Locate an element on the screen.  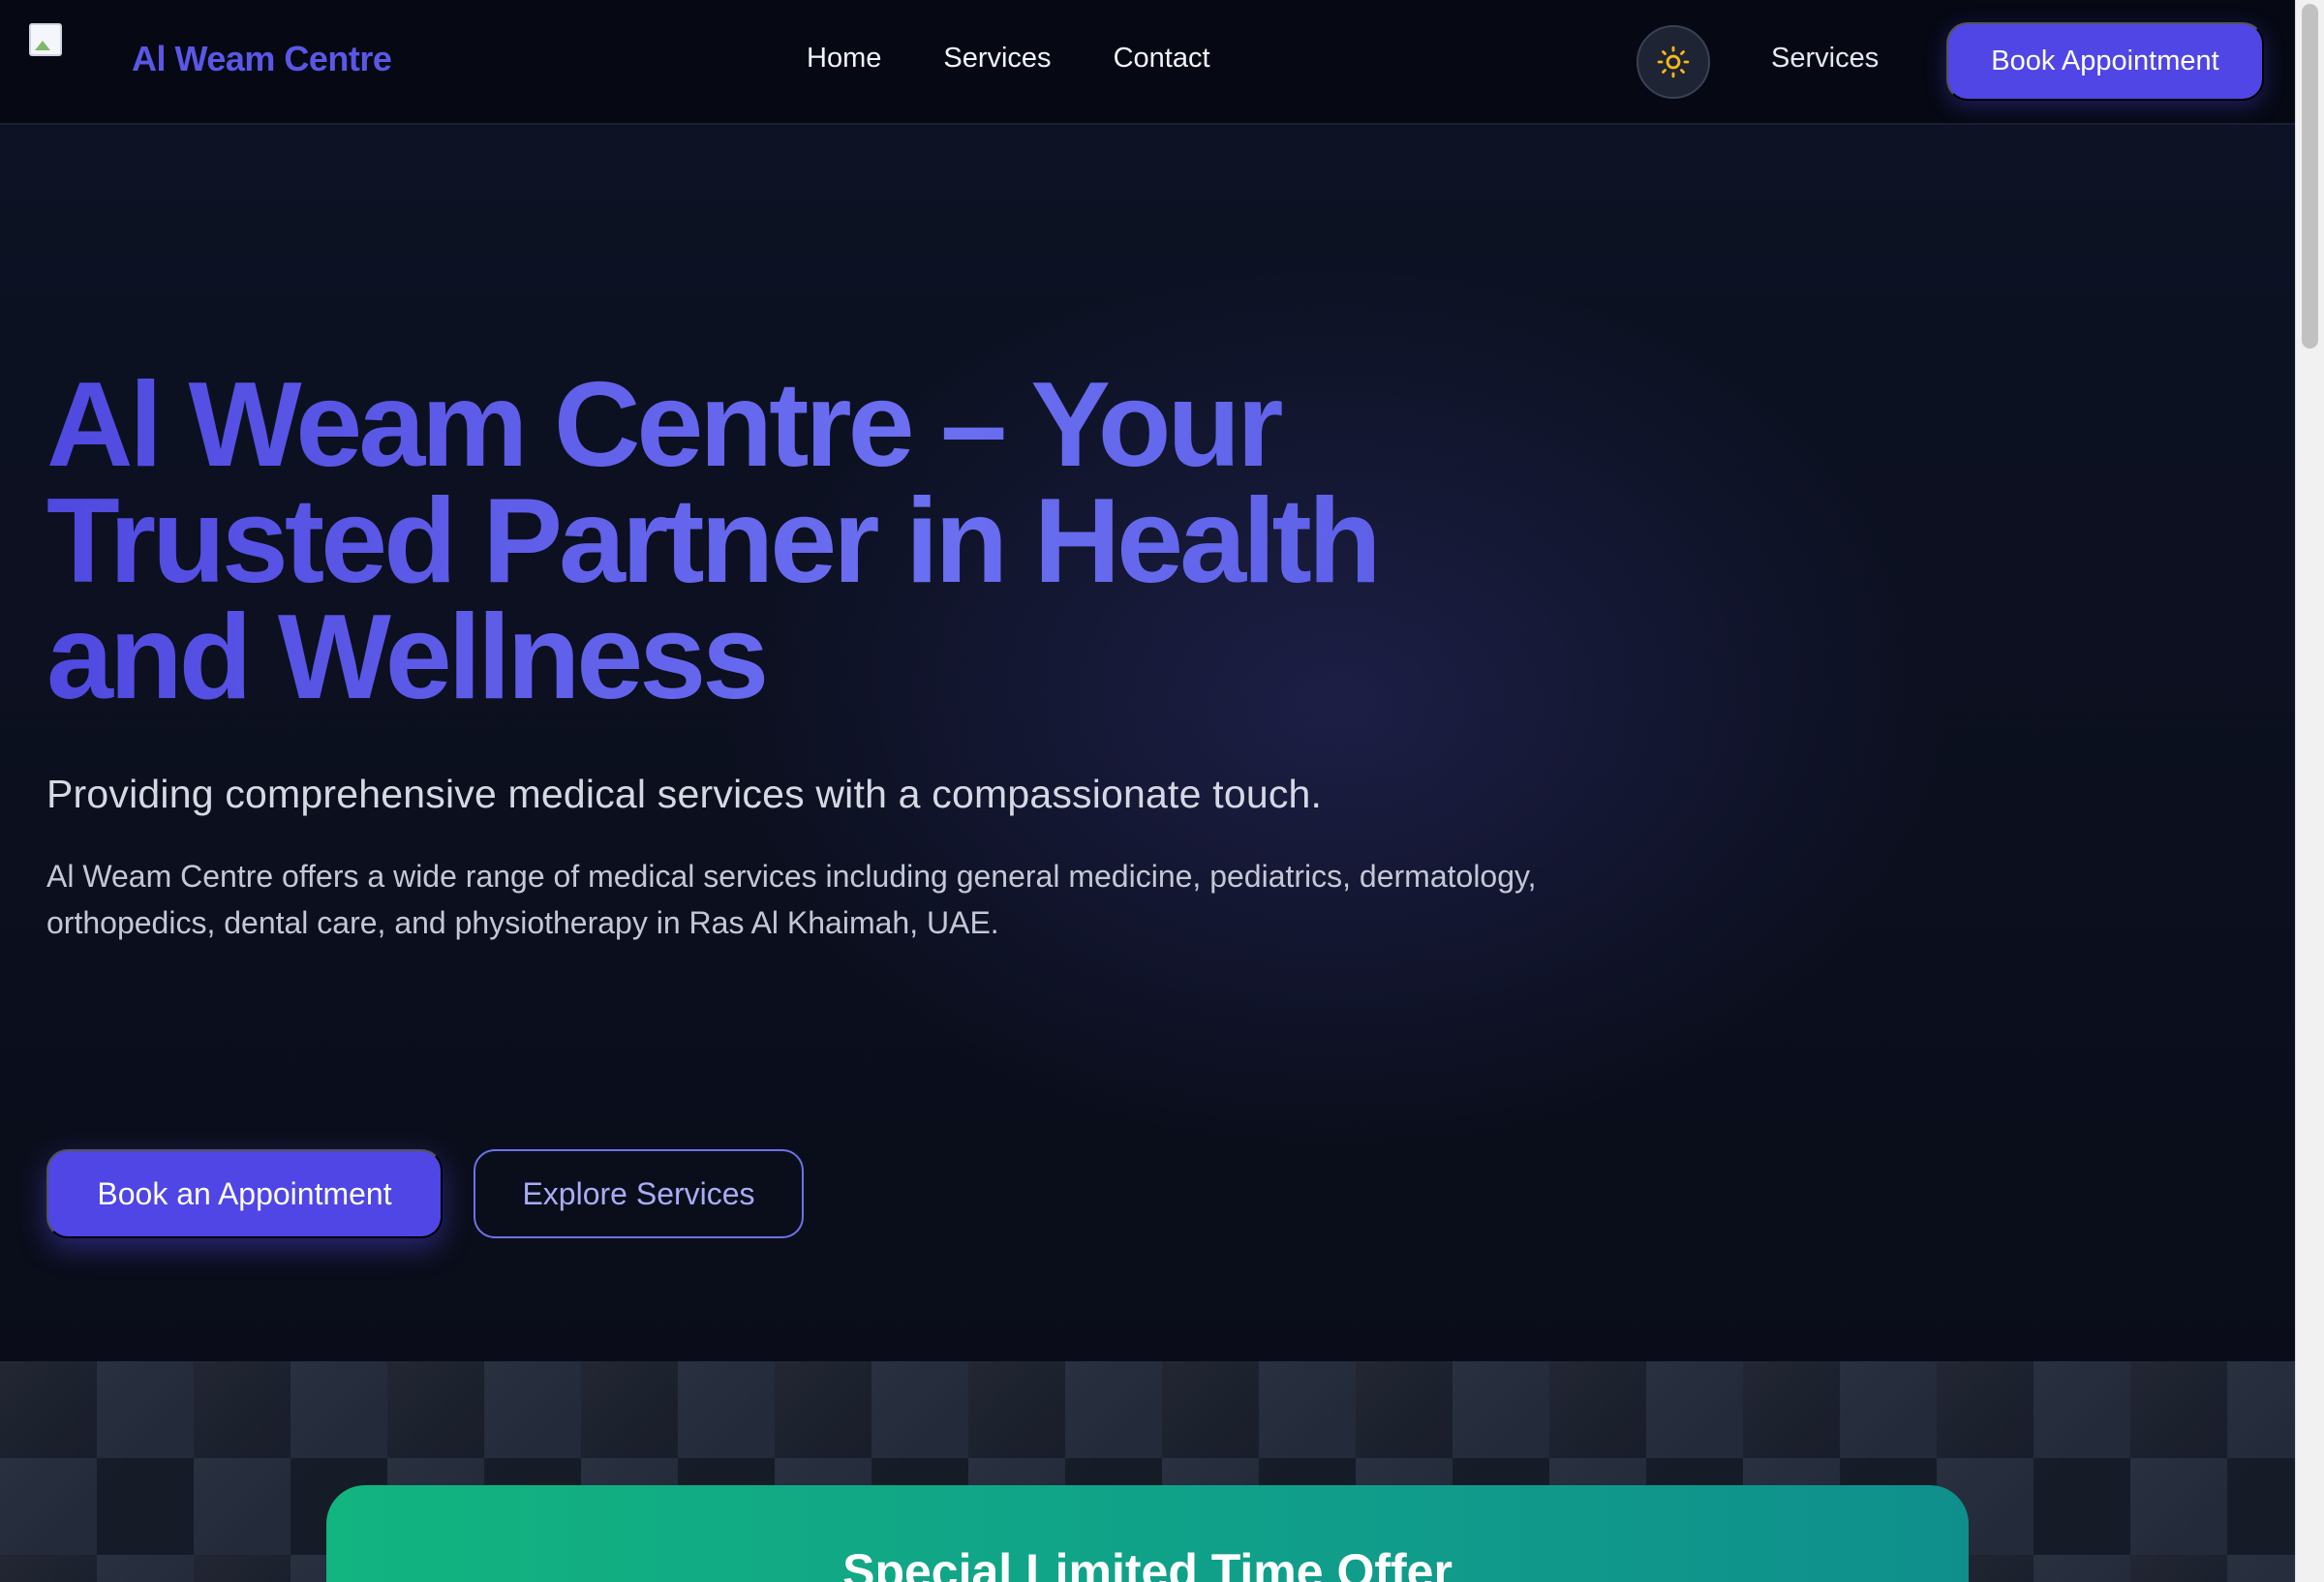
book-appointment-button: Book Appointment is located at coordinates (2105, 61).